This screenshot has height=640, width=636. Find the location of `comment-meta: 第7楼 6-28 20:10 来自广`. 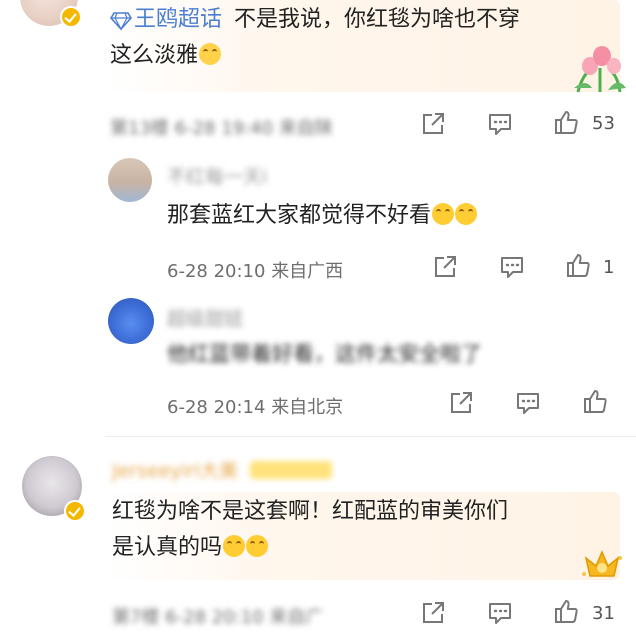

comment-meta: 第7楼 6-28 20:10 来自广 is located at coordinates (218, 617).